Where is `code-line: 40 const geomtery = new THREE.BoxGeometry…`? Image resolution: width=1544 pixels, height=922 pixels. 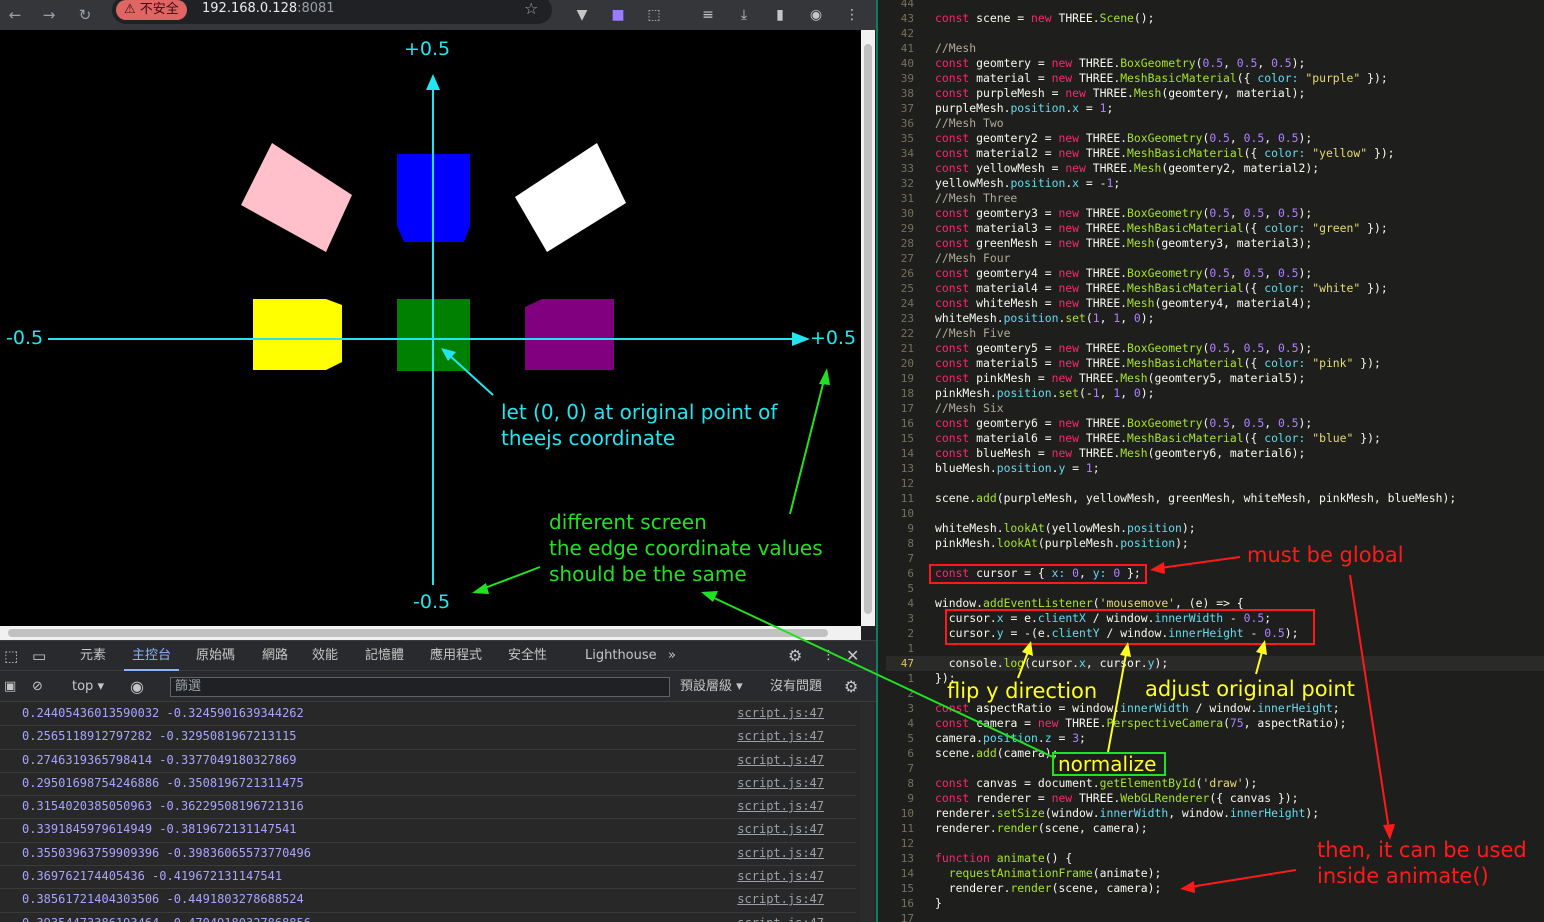
code-line: 40 const geomtery = new THREE.BoxGeometry… is located at coordinates (1215, 63).